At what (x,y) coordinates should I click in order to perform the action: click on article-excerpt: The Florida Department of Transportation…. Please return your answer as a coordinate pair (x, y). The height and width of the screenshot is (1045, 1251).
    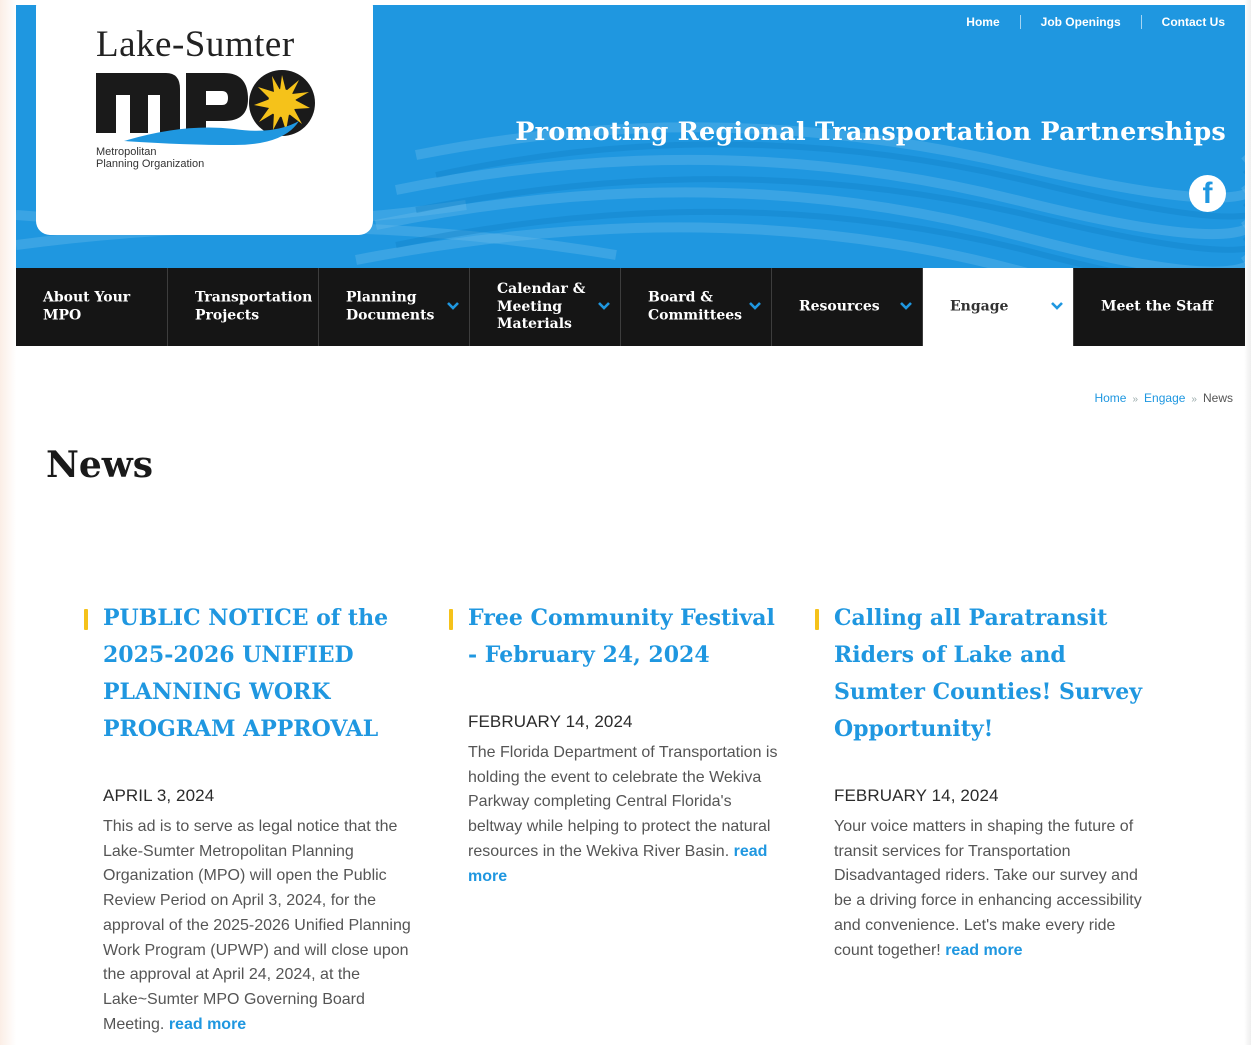
    Looking at the image, I should click on (628, 815).